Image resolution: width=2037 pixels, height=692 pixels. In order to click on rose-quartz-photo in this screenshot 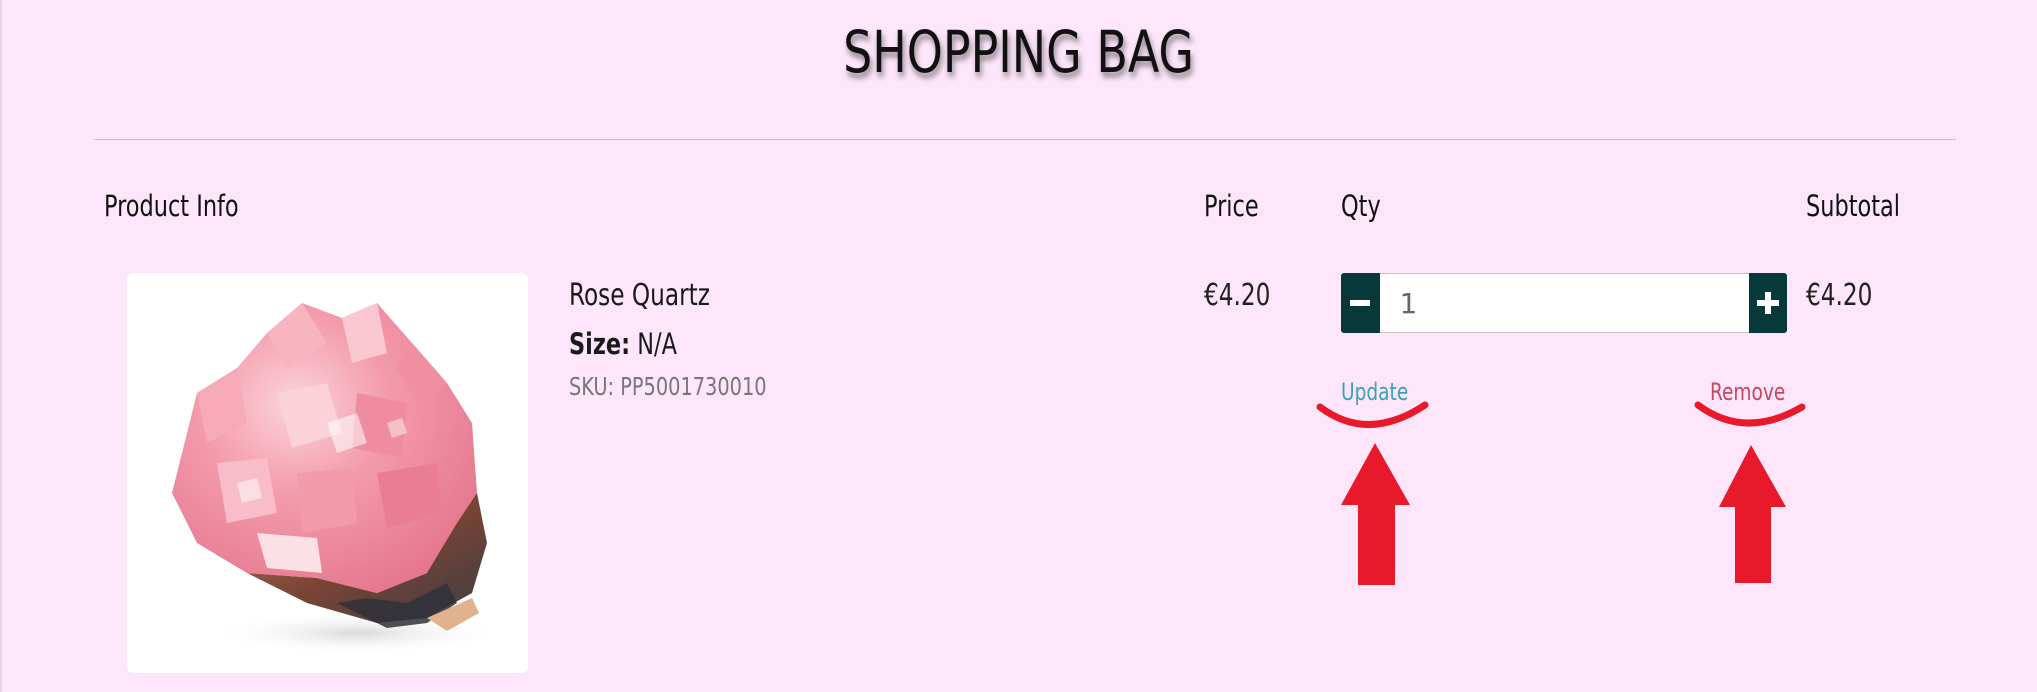, I will do `click(339, 479)`.